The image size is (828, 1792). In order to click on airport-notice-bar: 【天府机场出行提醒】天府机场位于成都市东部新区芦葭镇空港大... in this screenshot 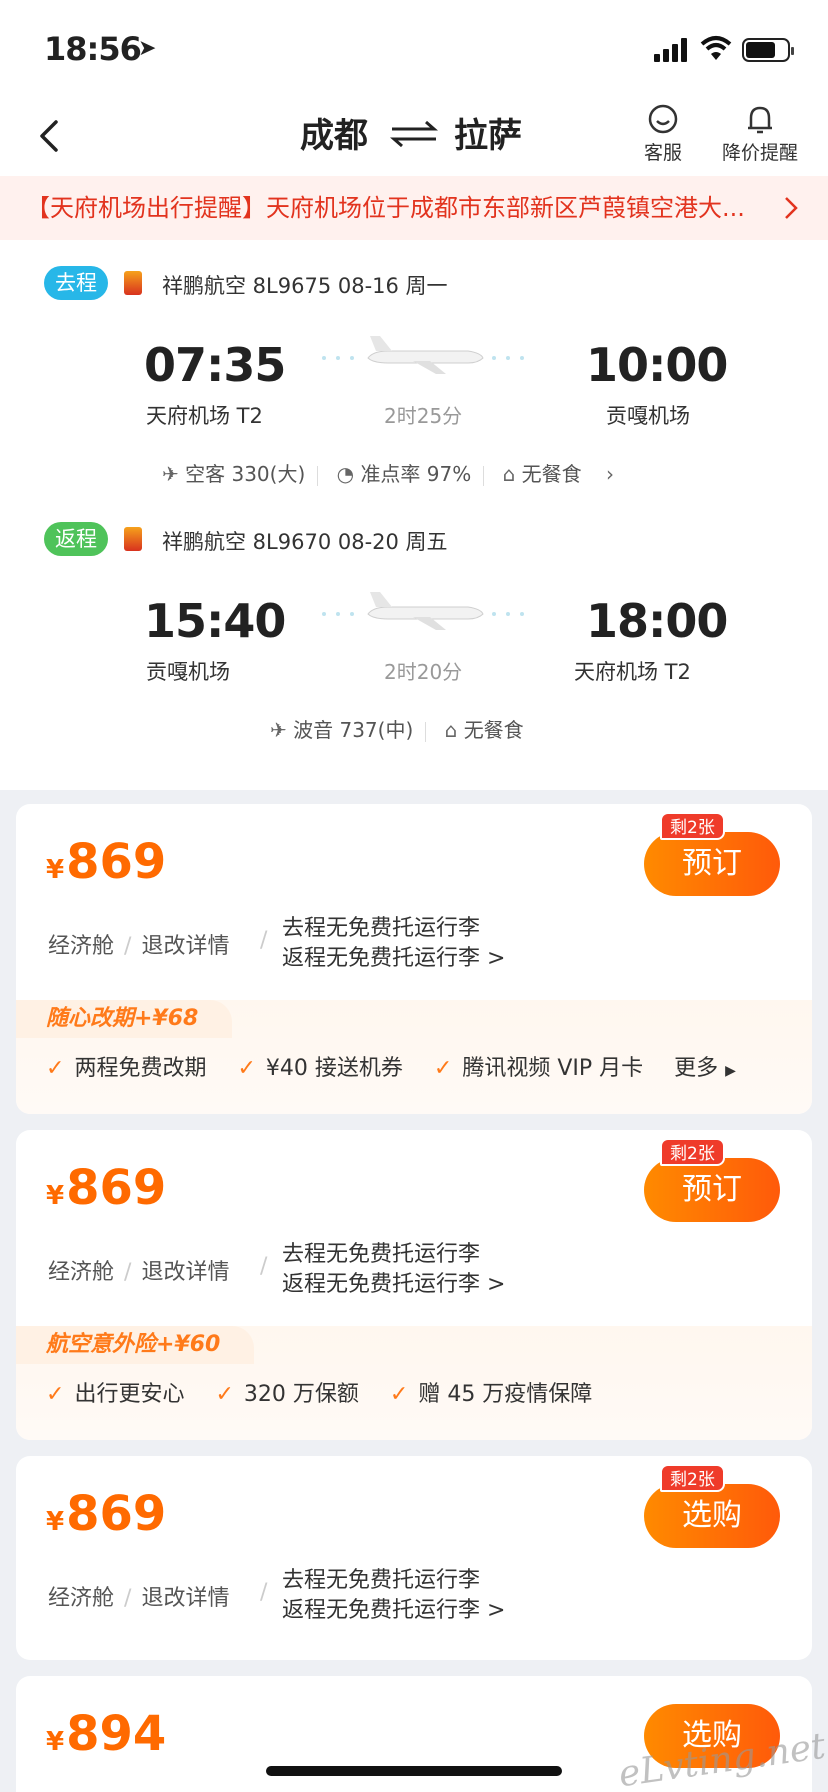, I will do `click(414, 208)`.